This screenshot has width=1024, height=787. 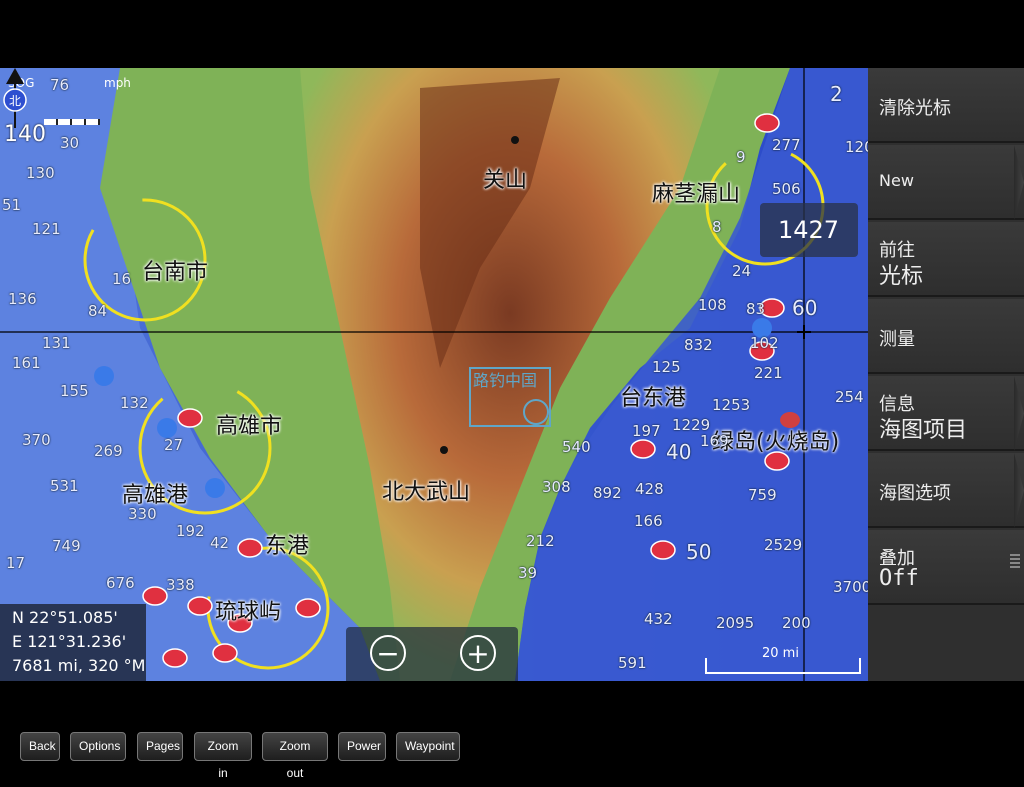 What do you see at coordinates (901, 276) in the screenshot?
I see `menu-label-line2: 光标` at bounding box center [901, 276].